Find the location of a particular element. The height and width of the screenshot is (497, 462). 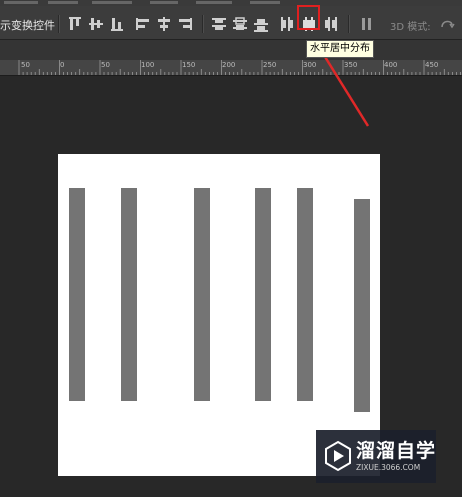

3d-mode-label: 3D 模式: is located at coordinates (410, 27).